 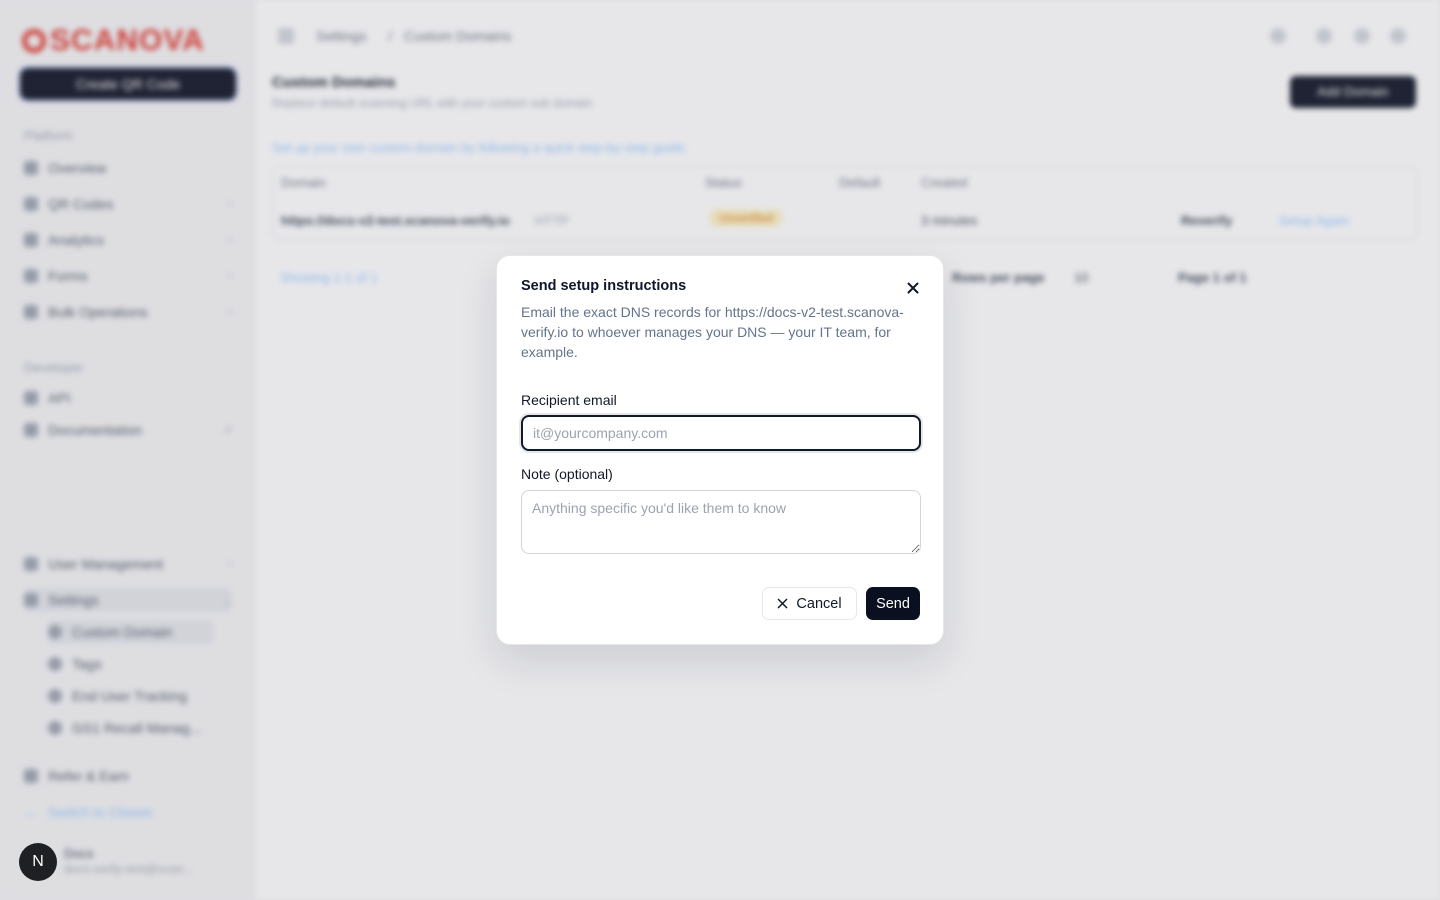 What do you see at coordinates (819, 603) in the screenshot?
I see `cancel-button-label: Cancel` at bounding box center [819, 603].